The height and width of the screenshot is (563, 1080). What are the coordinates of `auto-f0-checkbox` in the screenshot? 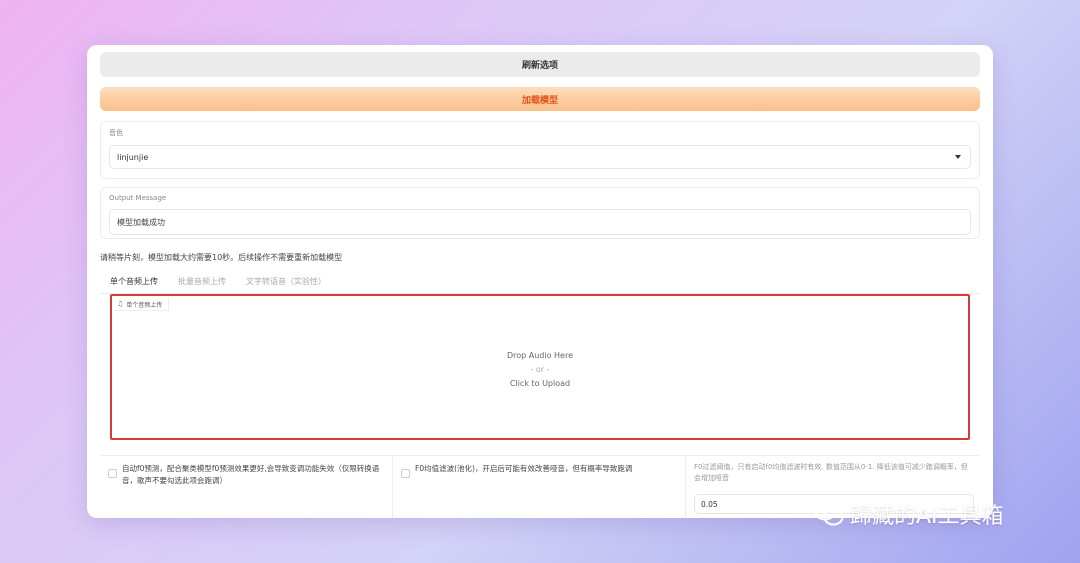 It's located at (112, 473).